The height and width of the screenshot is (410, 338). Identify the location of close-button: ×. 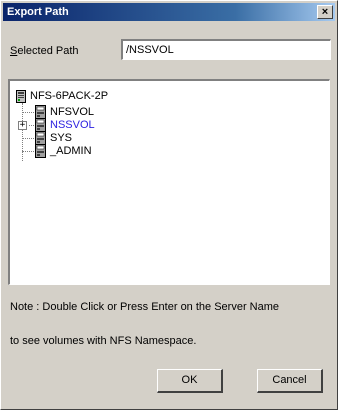
(325, 12).